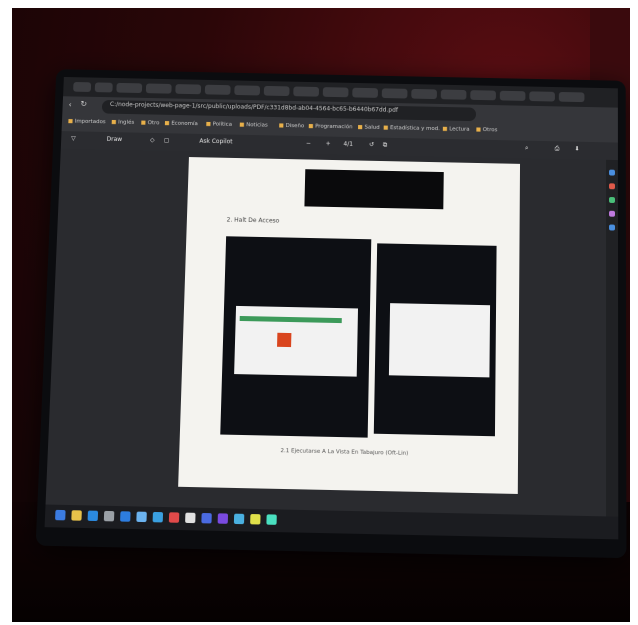  Describe the element at coordinates (83, 104) in the screenshot. I see `reload-icon: ↻` at that location.